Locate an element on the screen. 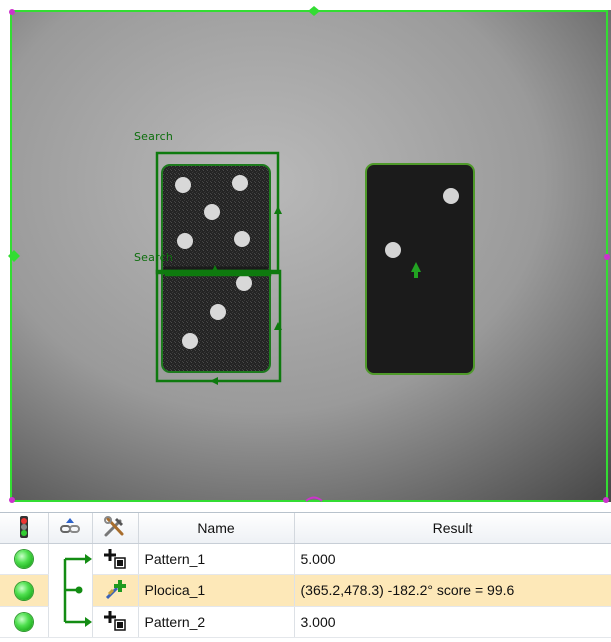  search-region-label-2: Search is located at coordinates (153, 257).